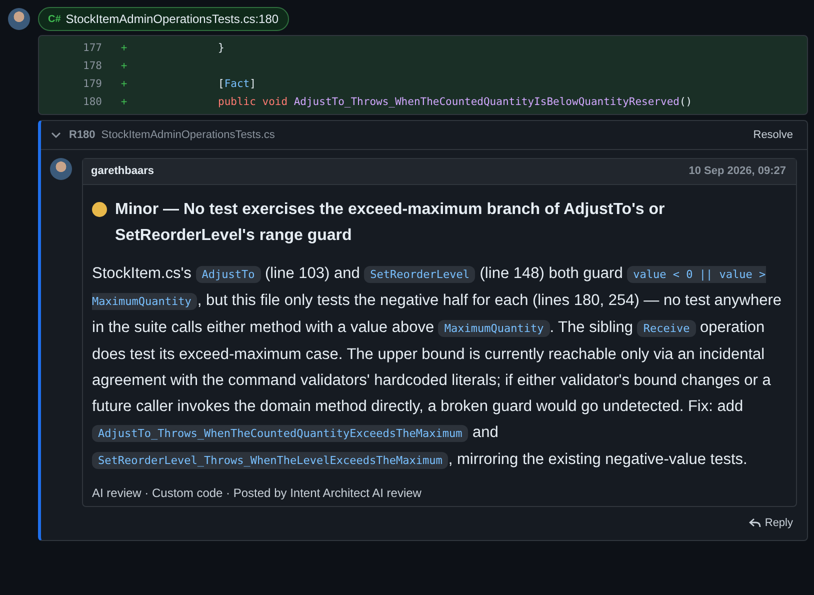 This screenshot has width=814, height=595. Describe the element at coordinates (92, 48) in the screenshot. I see `line-number: 177` at that location.